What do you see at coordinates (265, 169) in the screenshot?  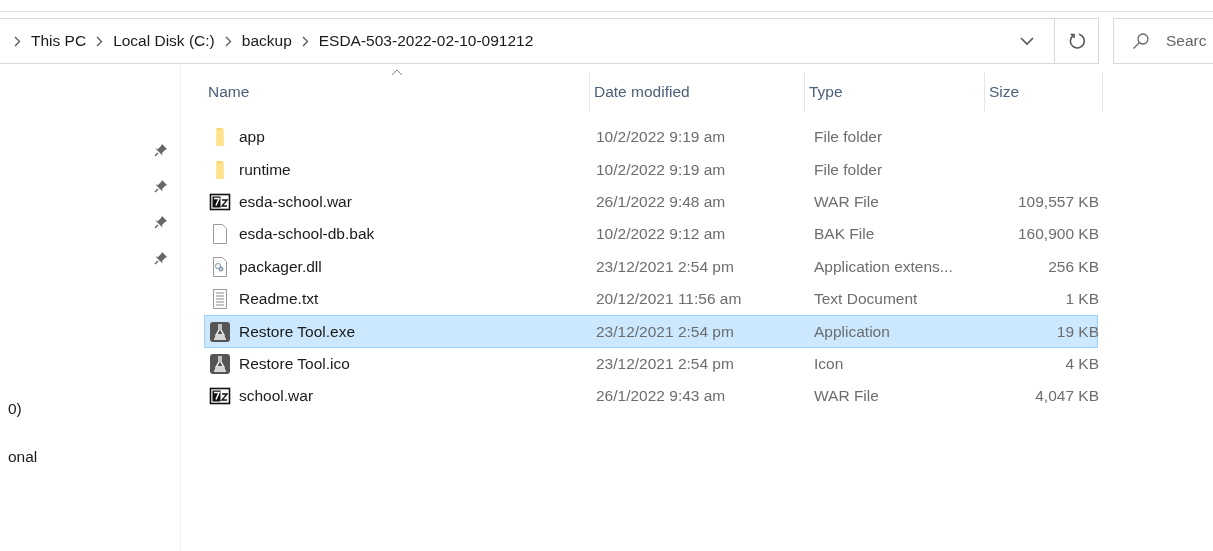 I see `file-name: runtime` at bounding box center [265, 169].